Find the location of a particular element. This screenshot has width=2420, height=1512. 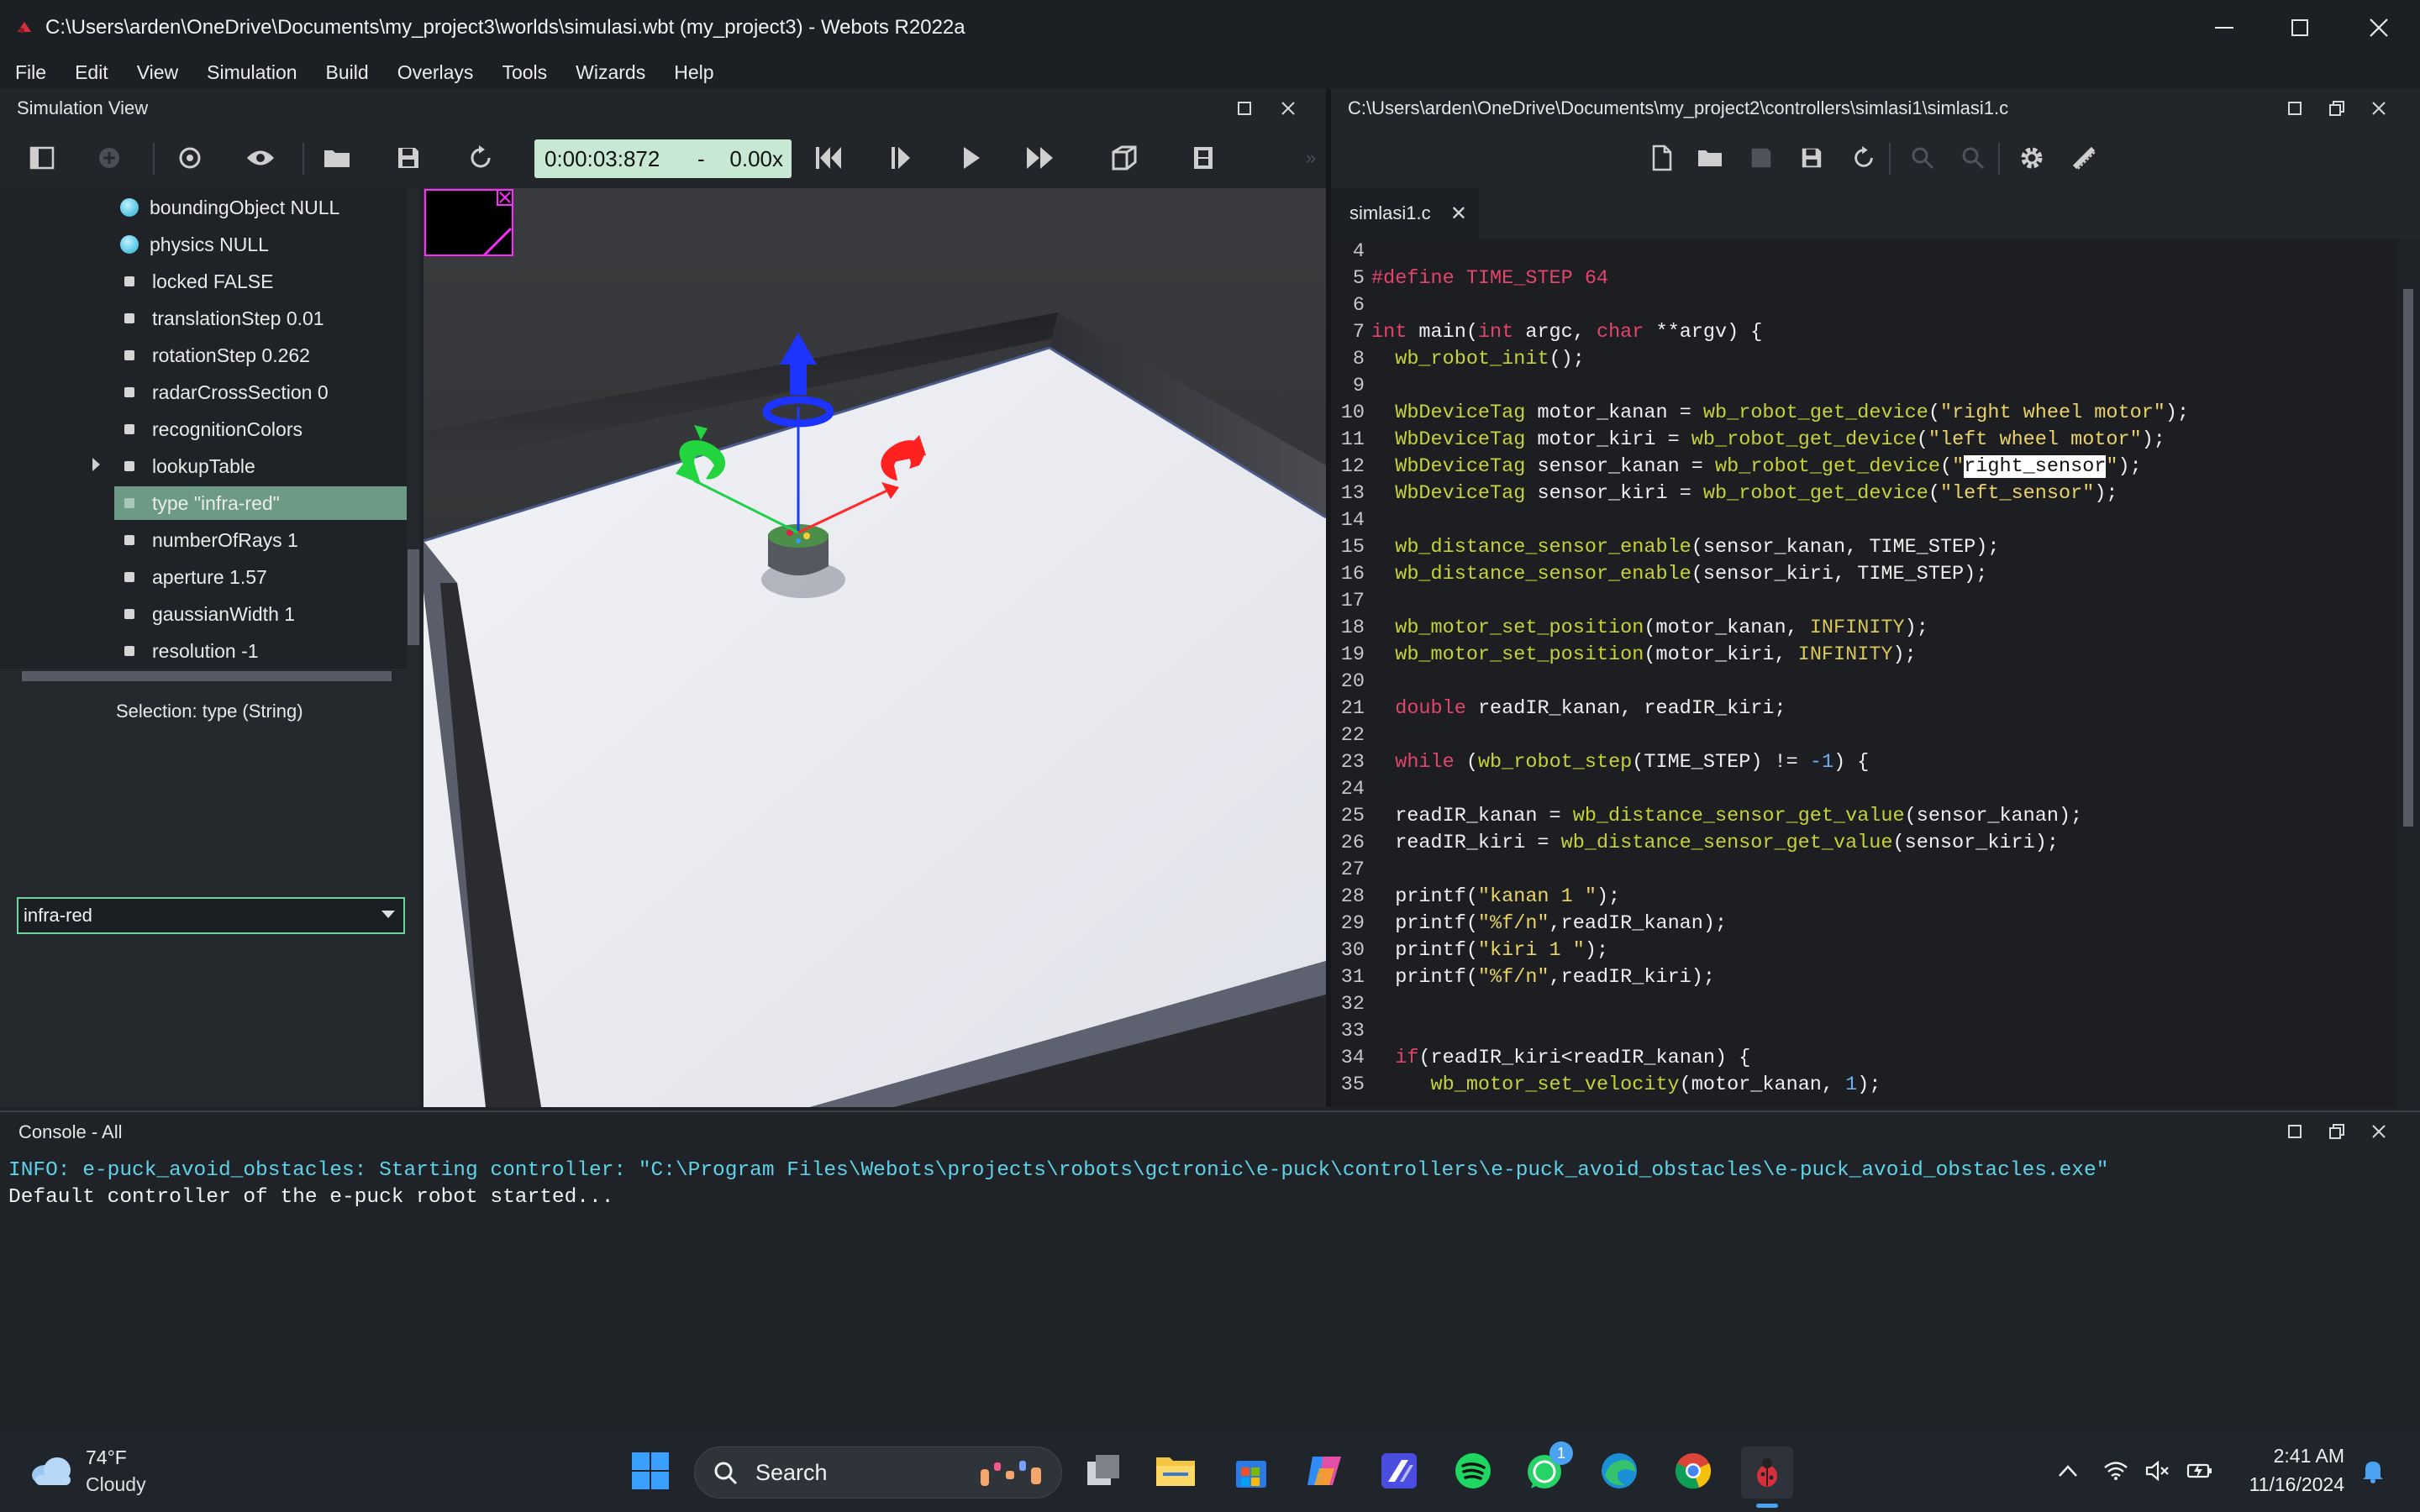

tree-item-locked: locked FALSE is located at coordinates (203, 281).